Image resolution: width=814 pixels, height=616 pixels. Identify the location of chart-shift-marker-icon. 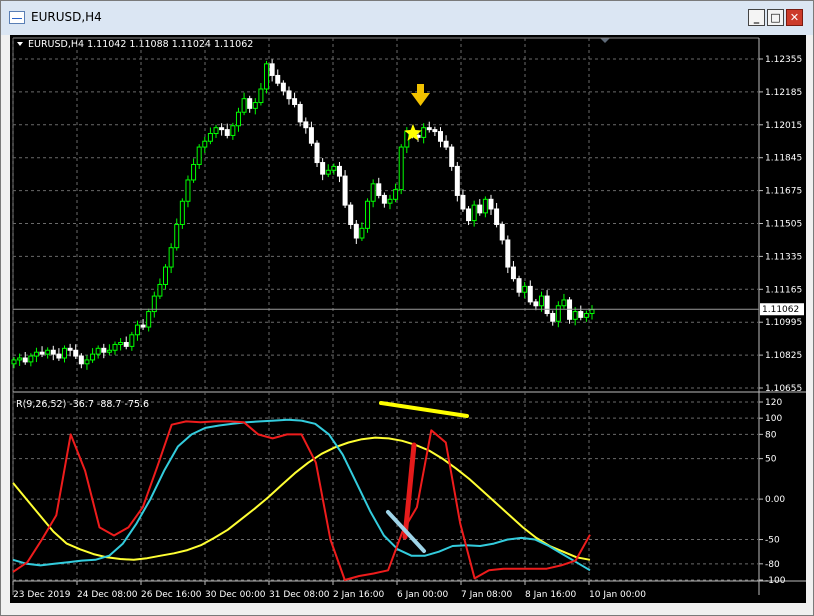
(605, 40).